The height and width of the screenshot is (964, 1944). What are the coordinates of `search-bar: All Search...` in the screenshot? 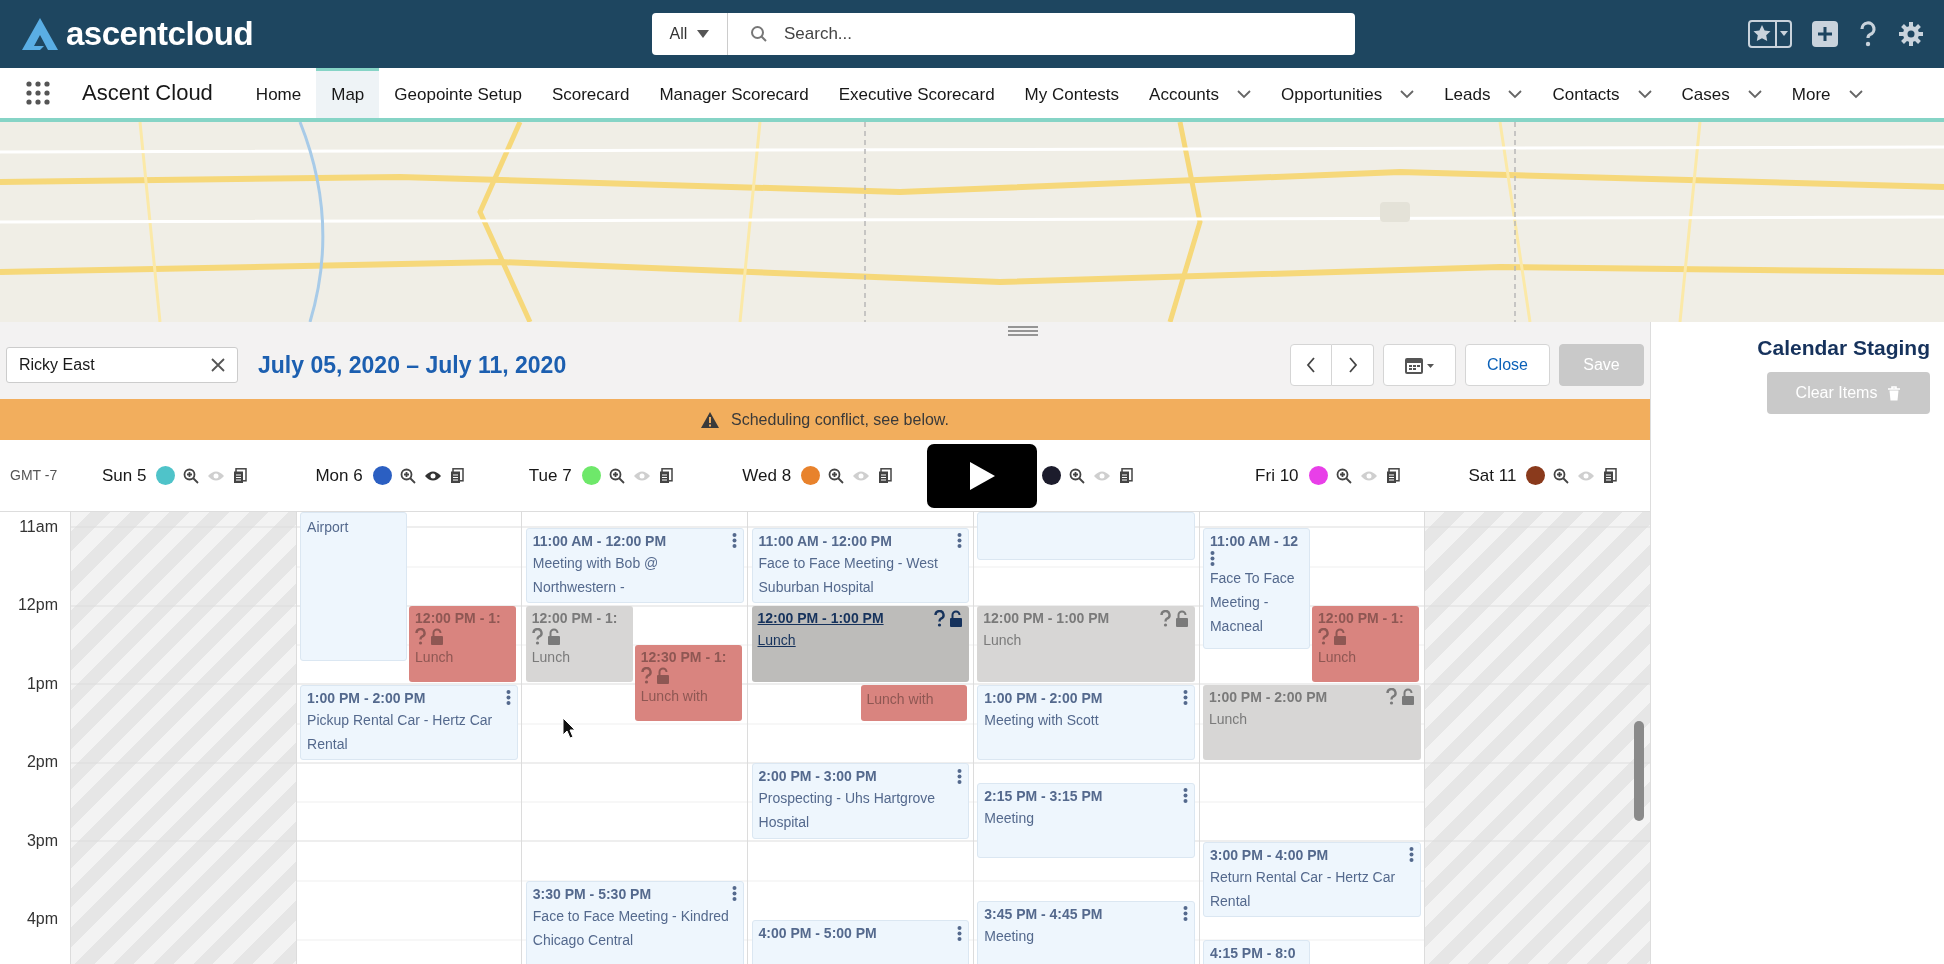 It's located at (1003, 34).